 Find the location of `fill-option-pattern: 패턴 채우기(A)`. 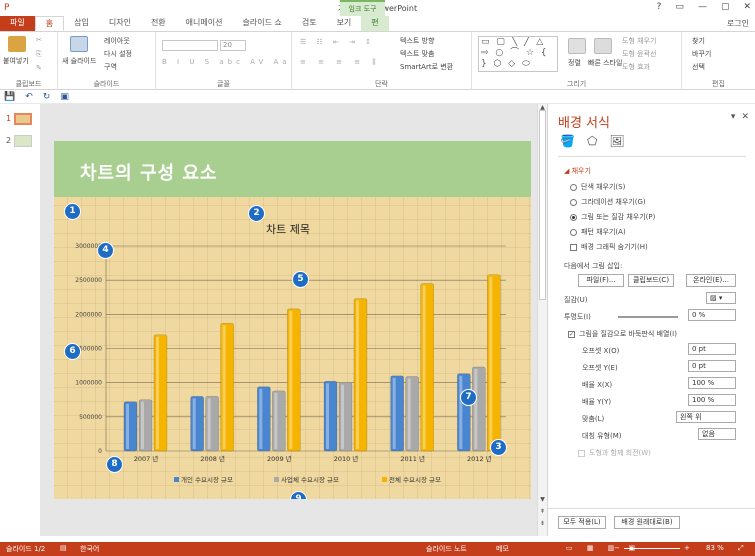

fill-option-pattern: 패턴 채우기(A) is located at coordinates (598, 232).